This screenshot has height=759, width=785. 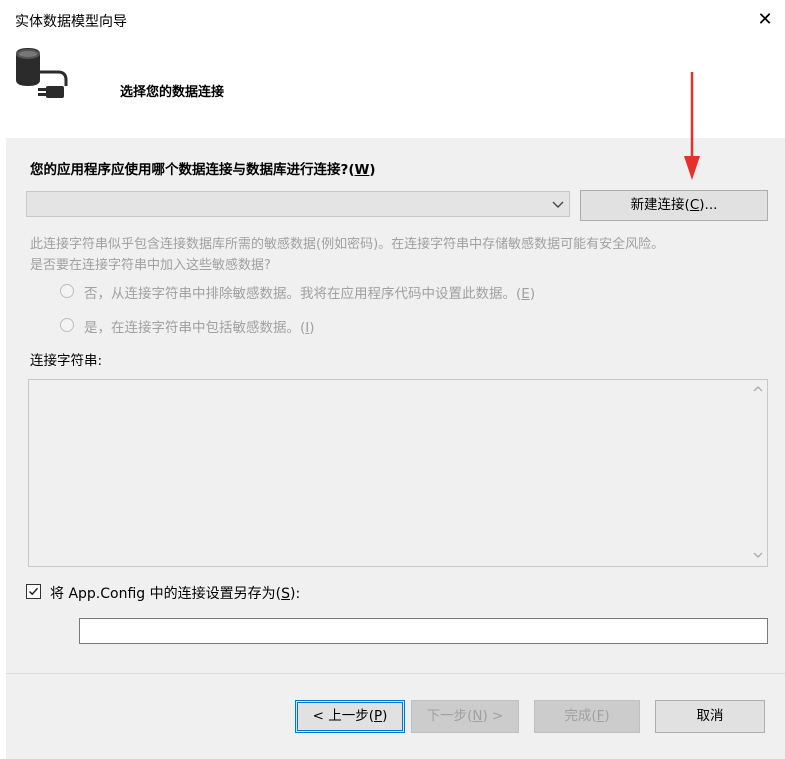 I want to click on radio-exclude-label: 否，从连接字符串中排除敏感数据。我将在应用程序代码中设置此数据。(E), so click(x=309, y=292).